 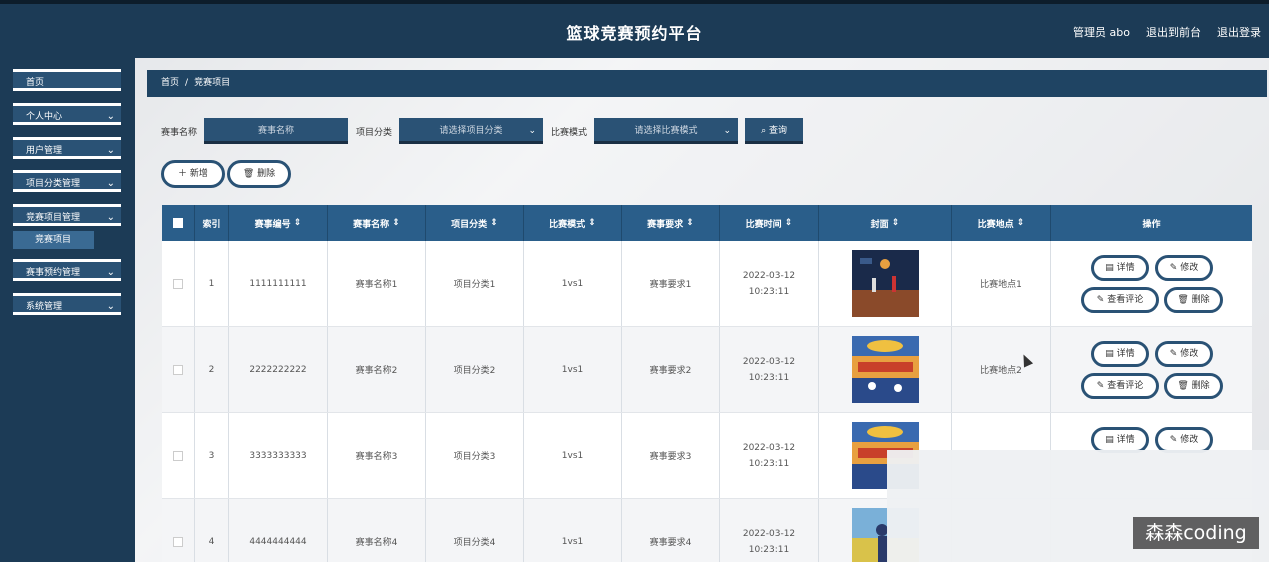 I want to click on header-cover: 封面 ⇕, so click(x=885, y=223).